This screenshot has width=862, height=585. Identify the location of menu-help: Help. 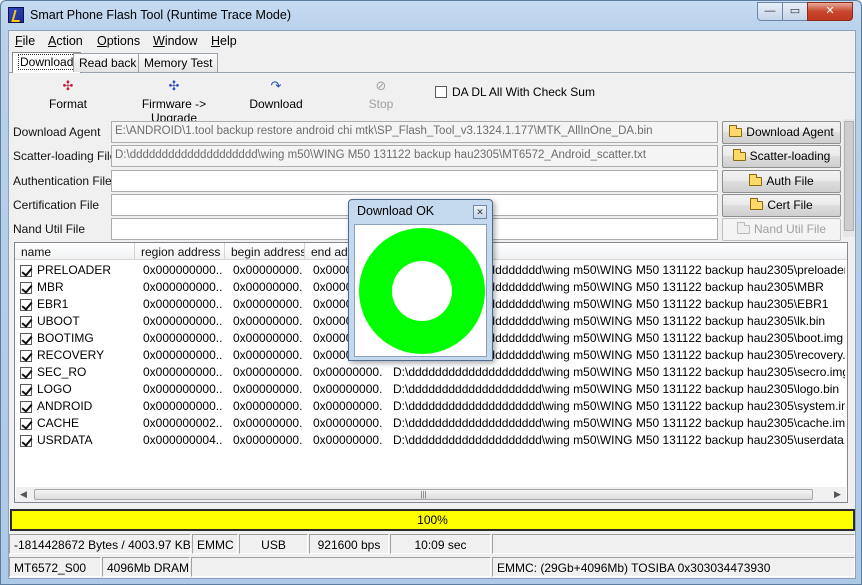
(224, 41).